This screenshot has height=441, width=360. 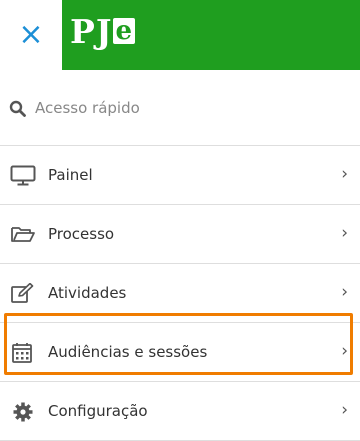 What do you see at coordinates (70, 175) in the screenshot?
I see `menu-item-label: Painel` at bounding box center [70, 175].